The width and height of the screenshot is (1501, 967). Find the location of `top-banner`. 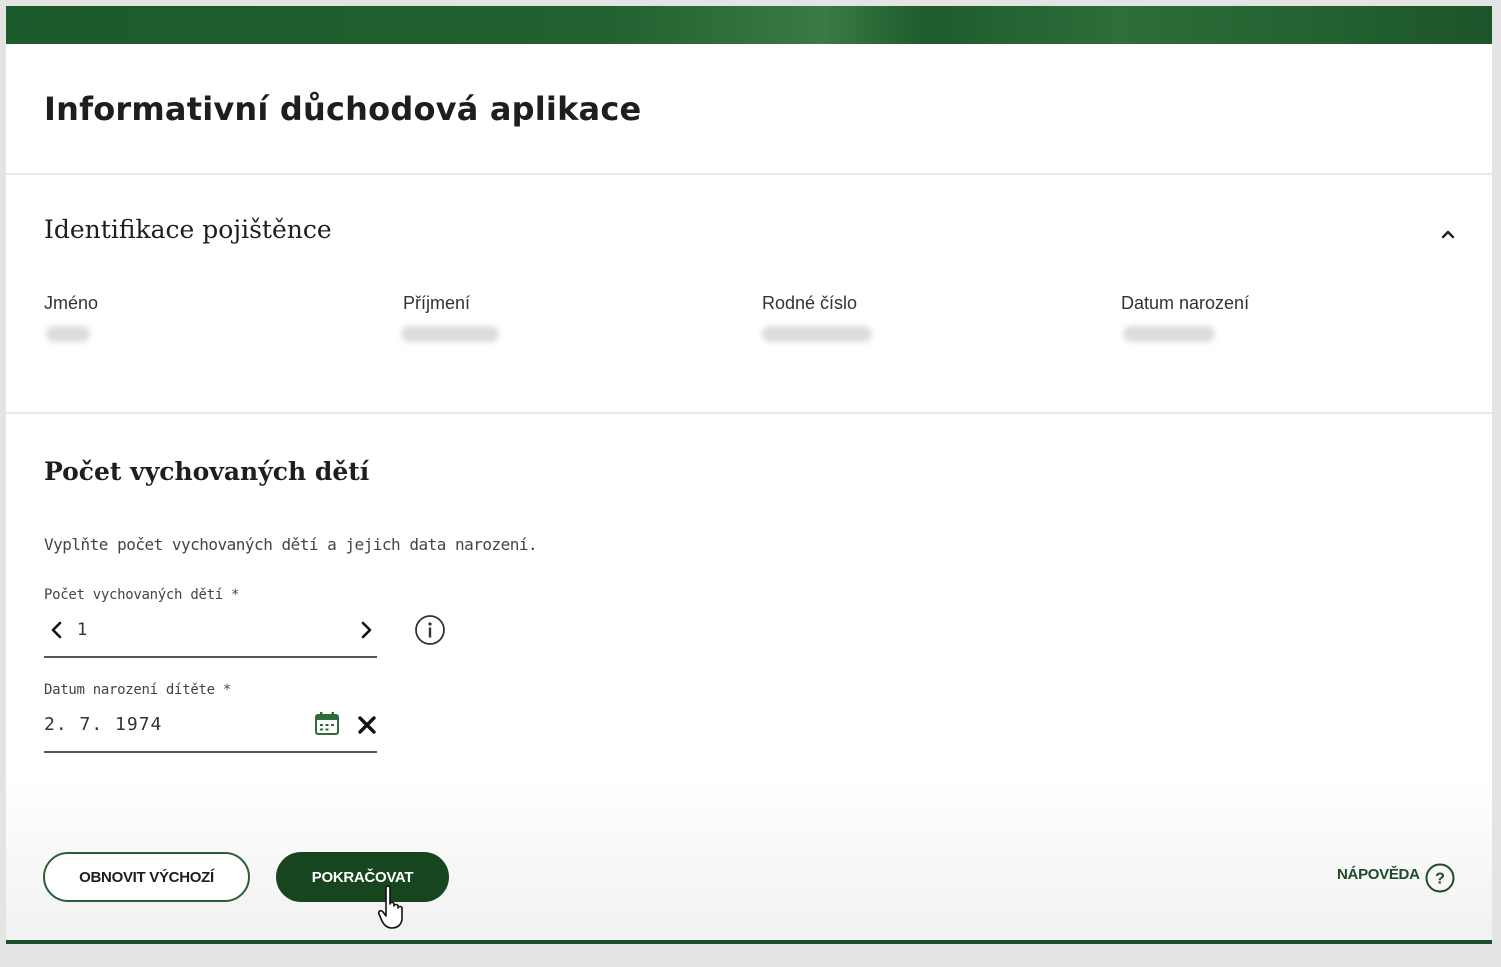

top-banner is located at coordinates (749, 25).